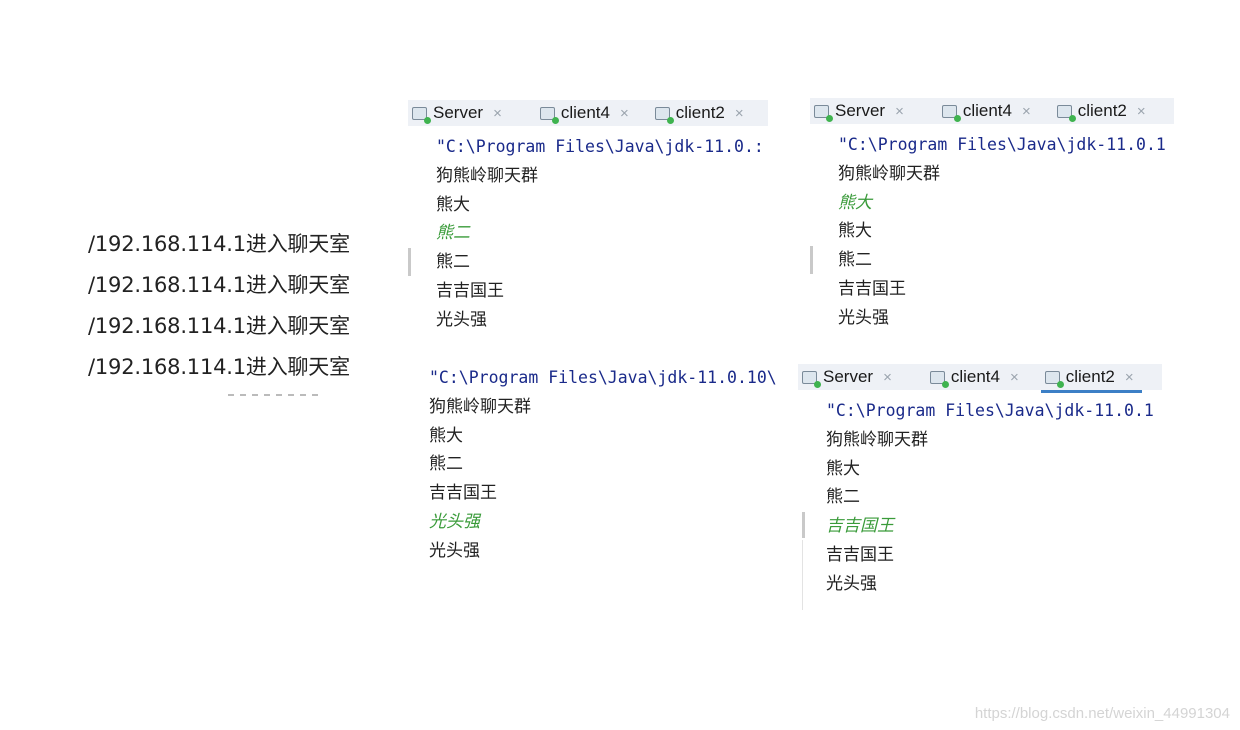 Image resolution: width=1240 pixels, height=730 pixels. Describe the element at coordinates (990, 526) in the screenshot. I see `user-input-line: 吉吉国王` at that location.